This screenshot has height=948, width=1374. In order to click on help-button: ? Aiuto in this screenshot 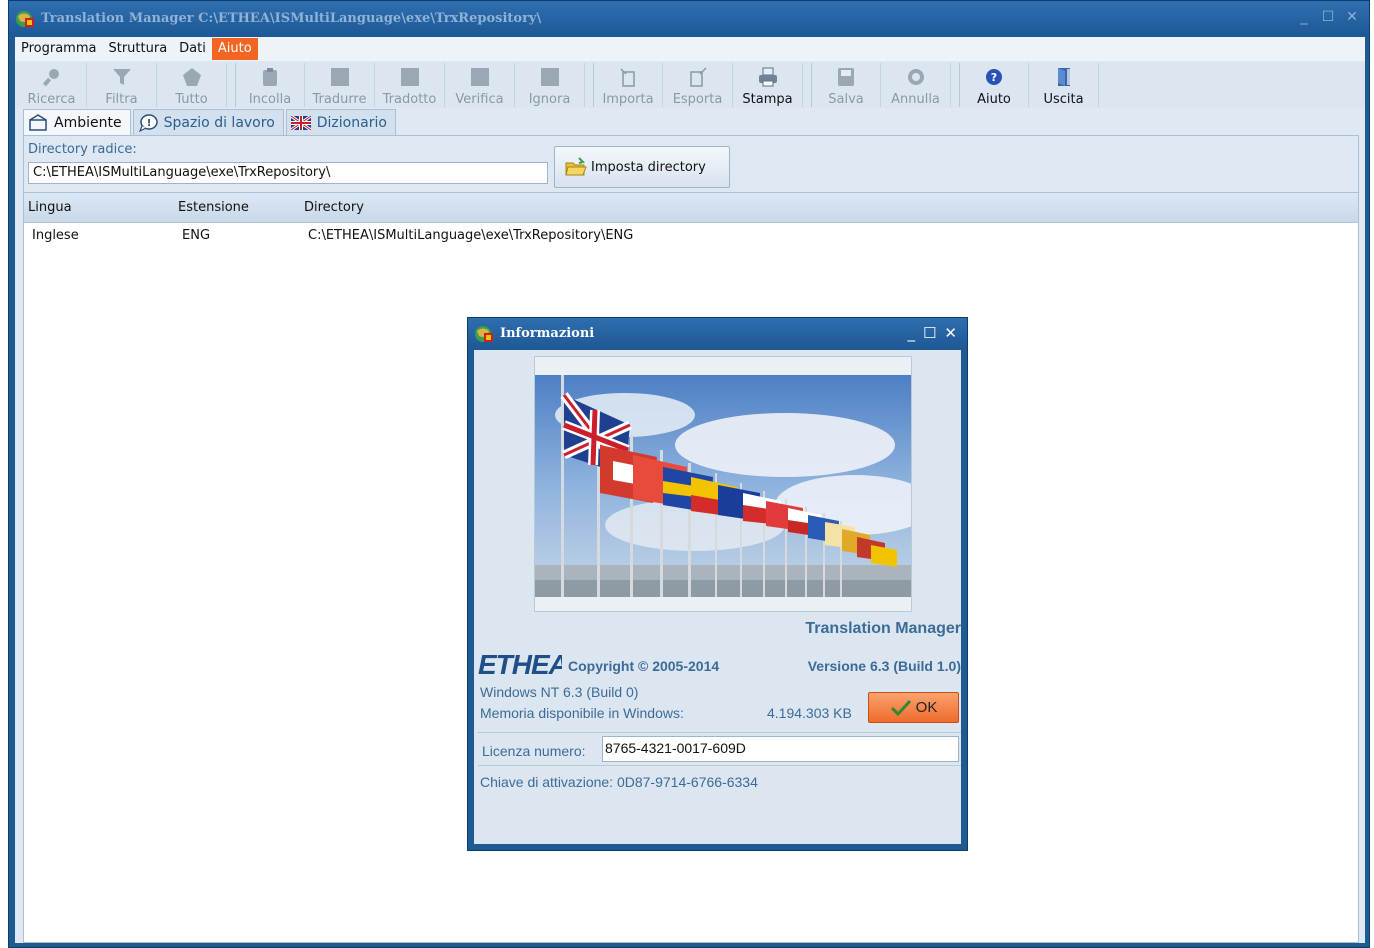, I will do `click(994, 85)`.